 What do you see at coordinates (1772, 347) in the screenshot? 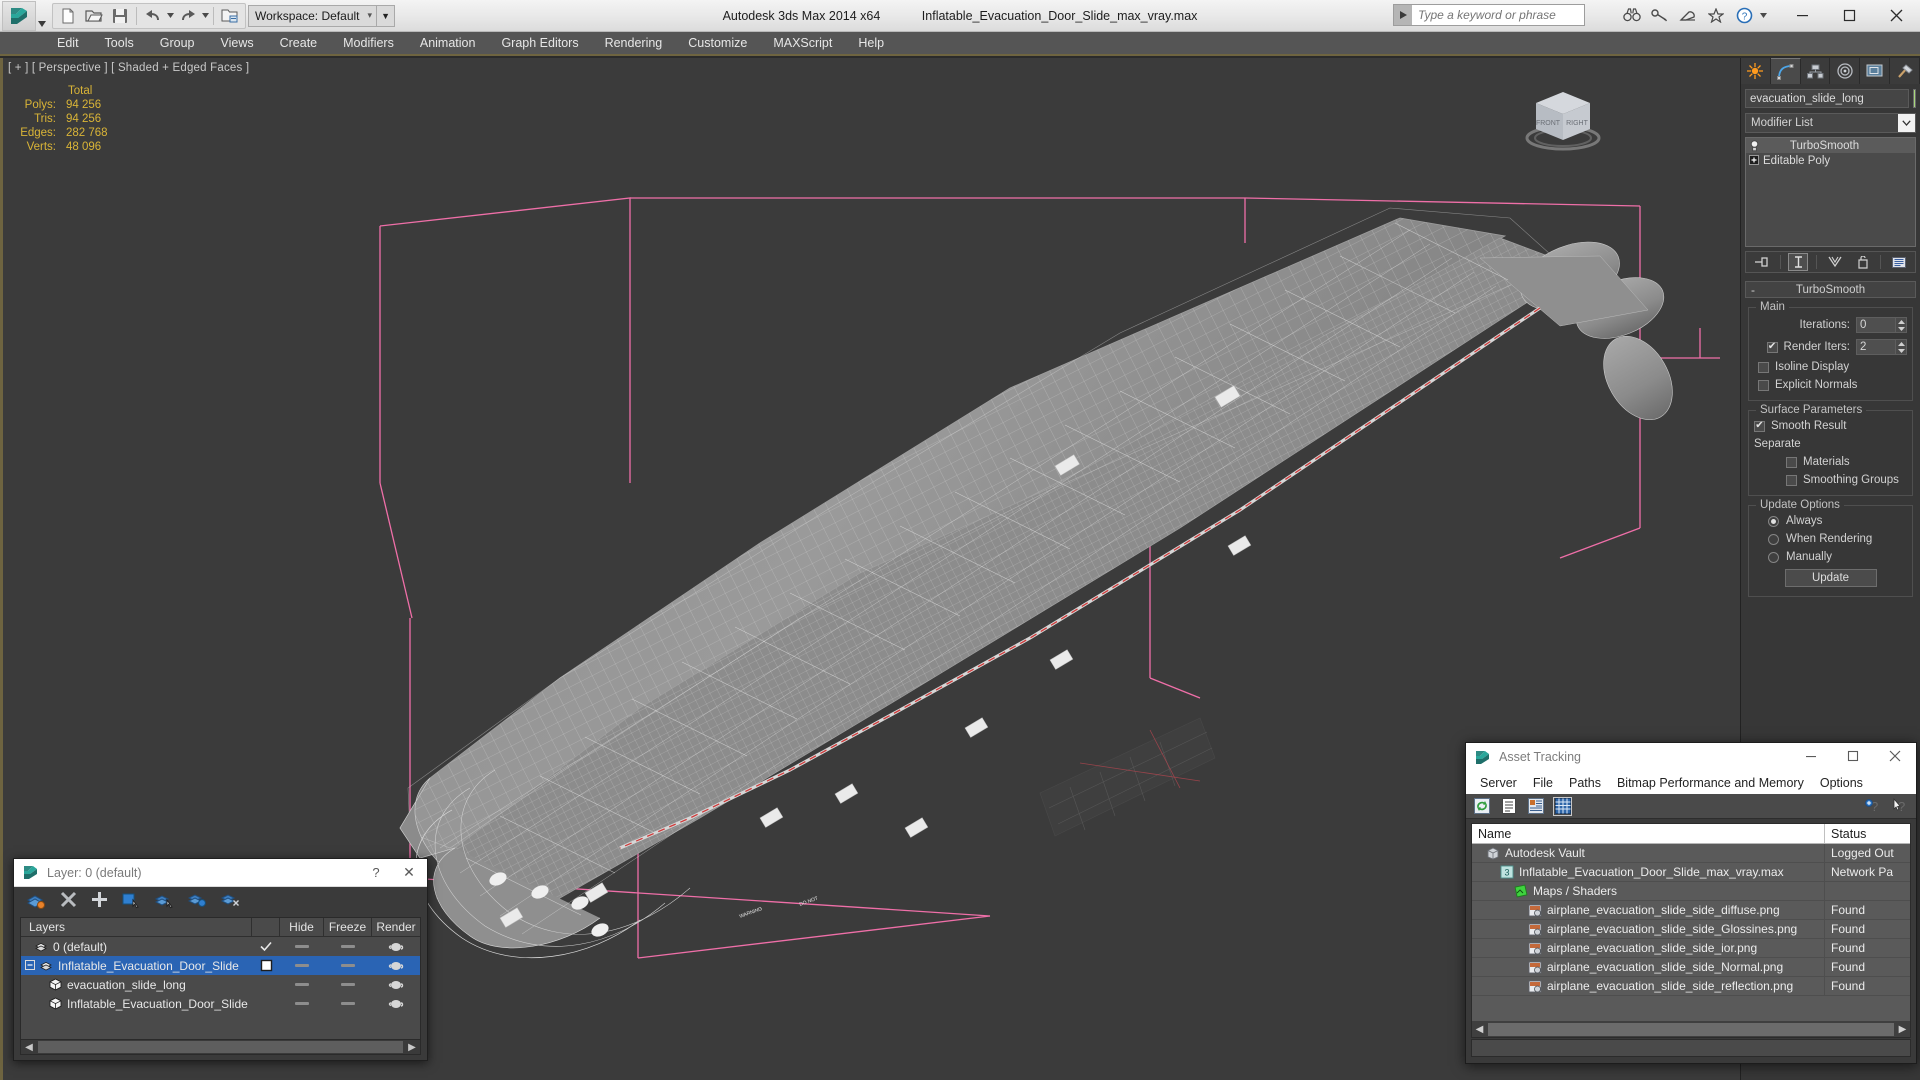
I see `render-iters-checkbox` at bounding box center [1772, 347].